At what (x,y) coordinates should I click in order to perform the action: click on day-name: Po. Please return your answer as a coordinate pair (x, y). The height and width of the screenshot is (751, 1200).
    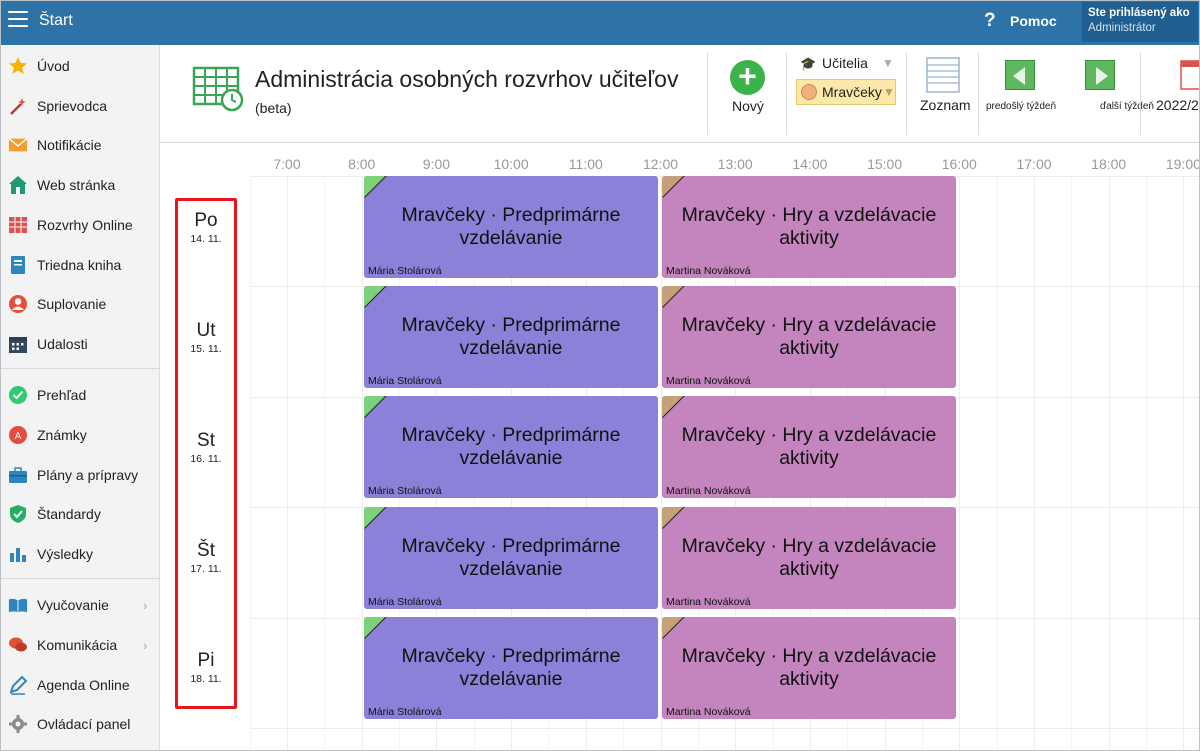
    Looking at the image, I should click on (206, 220).